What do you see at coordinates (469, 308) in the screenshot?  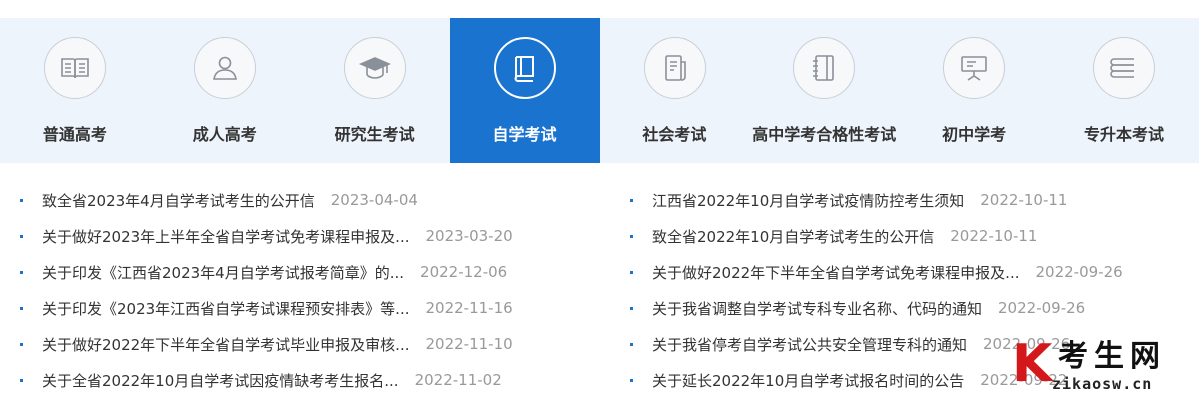 I see `news-date: 2022-11-16` at bounding box center [469, 308].